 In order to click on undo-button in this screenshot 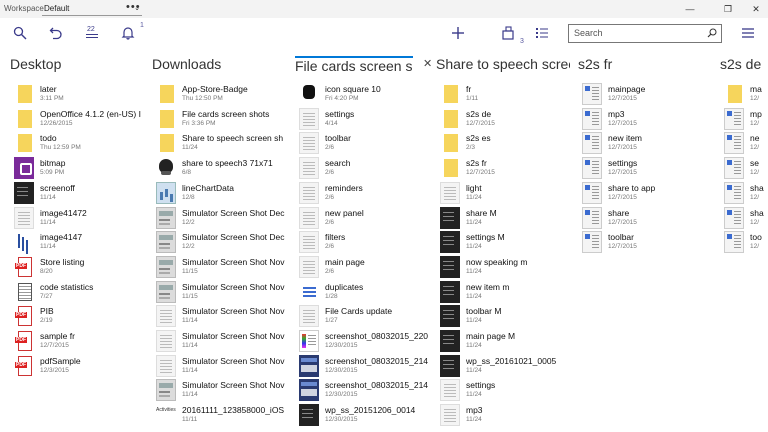, I will do `click(56, 33)`.